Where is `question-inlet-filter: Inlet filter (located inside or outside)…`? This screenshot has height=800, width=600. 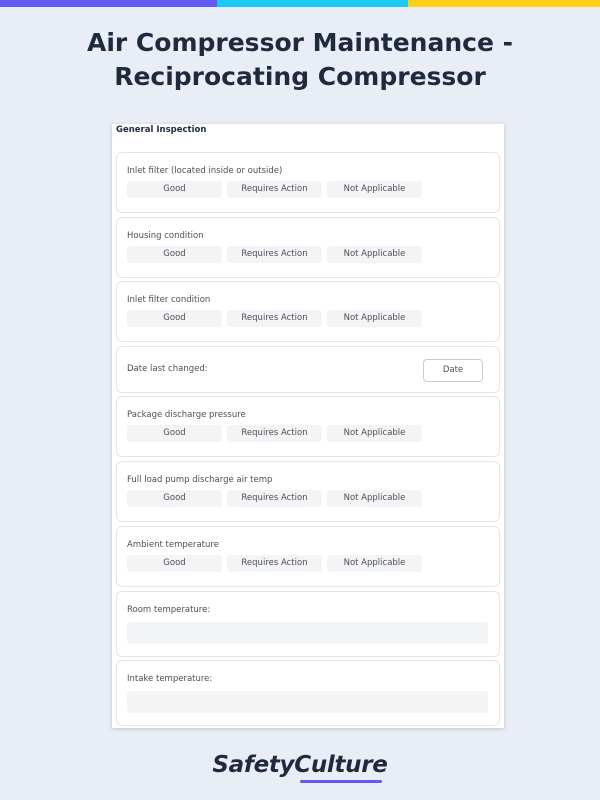 question-inlet-filter: Inlet filter (located inside or outside)… is located at coordinates (308, 182).